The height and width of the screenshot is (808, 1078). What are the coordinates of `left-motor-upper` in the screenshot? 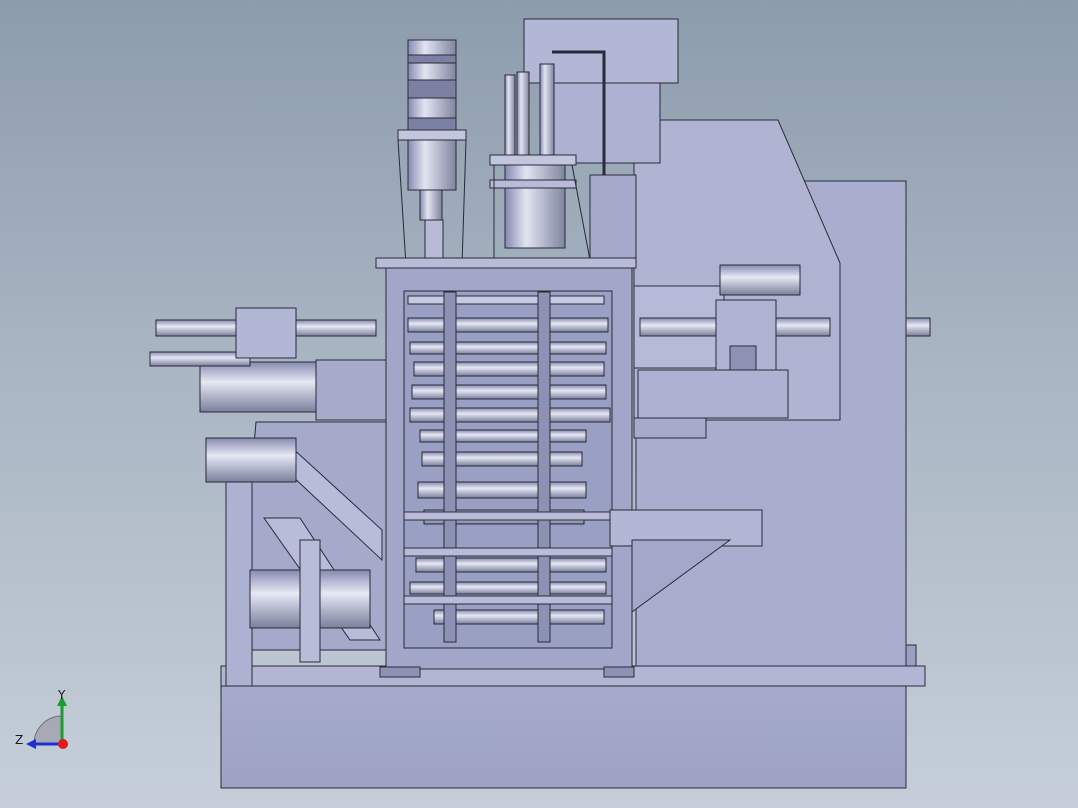 It's located at (260, 387).